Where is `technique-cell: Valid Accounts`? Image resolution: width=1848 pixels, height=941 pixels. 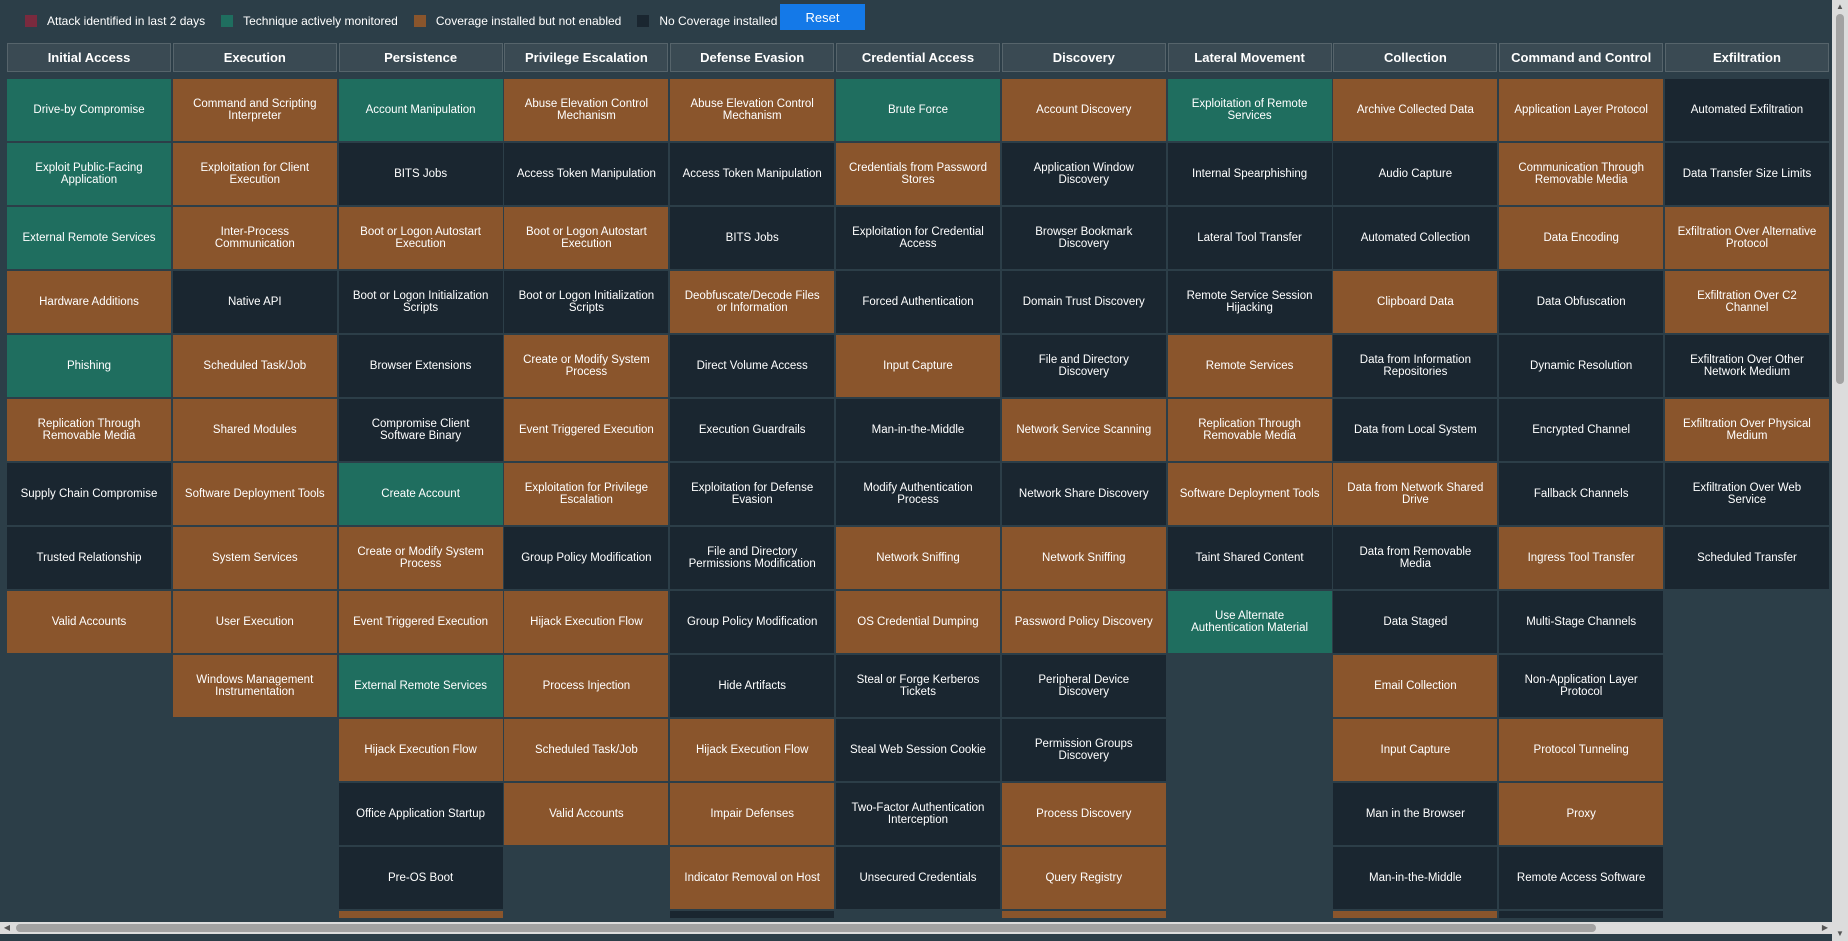
technique-cell: Valid Accounts is located at coordinates (89, 622).